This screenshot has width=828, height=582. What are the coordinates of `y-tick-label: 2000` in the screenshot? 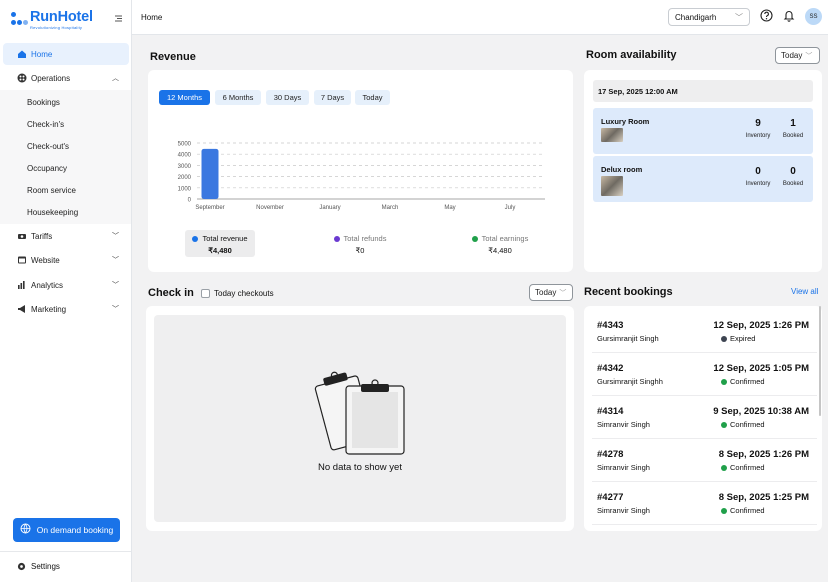 It's located at (185, 178).